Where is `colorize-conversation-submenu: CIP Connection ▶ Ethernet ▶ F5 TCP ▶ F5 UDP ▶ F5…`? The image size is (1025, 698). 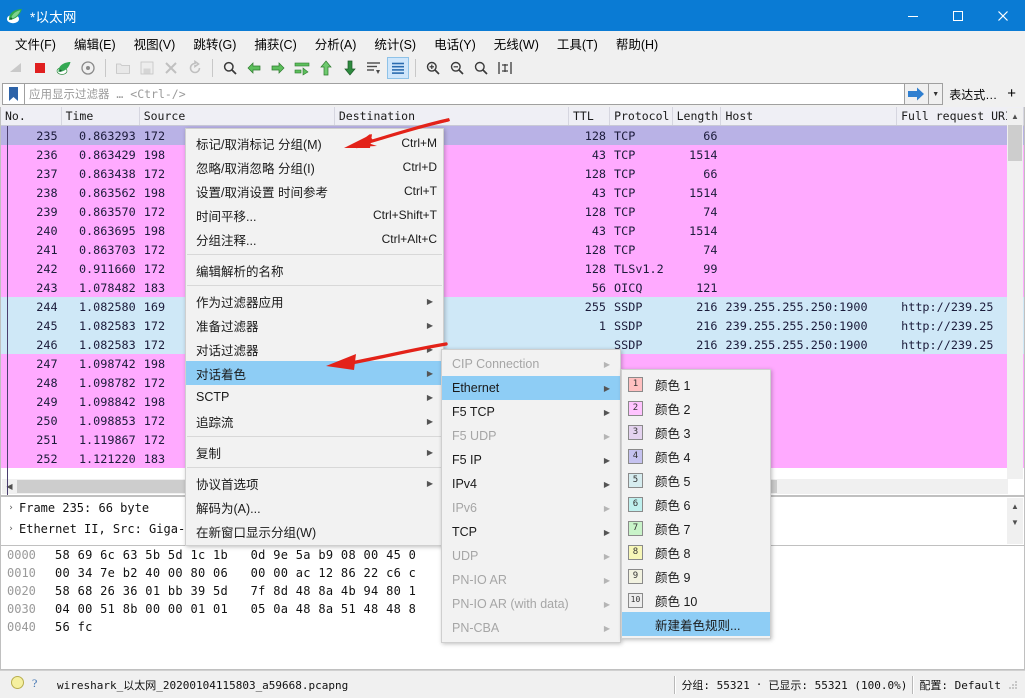
colorize-conversation-submenu: CIP Connection ▶ Ethernet ▶ F5 TCP ▶ F5 UDP ▶ F5… is located at coordinates (531, 496).